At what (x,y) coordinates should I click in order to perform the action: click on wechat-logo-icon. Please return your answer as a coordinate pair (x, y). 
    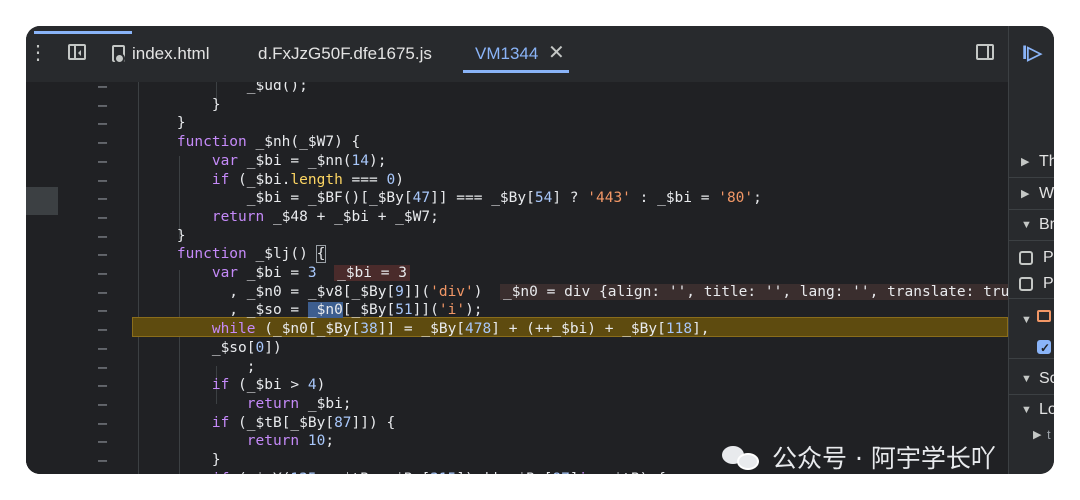
    Looking at the image, I should click on (742, 457).